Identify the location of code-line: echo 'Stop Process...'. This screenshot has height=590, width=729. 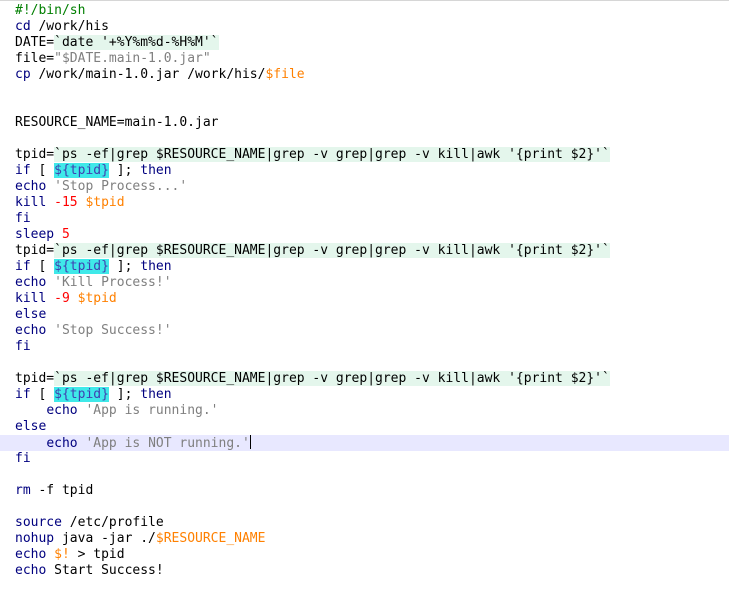
(364, 187).